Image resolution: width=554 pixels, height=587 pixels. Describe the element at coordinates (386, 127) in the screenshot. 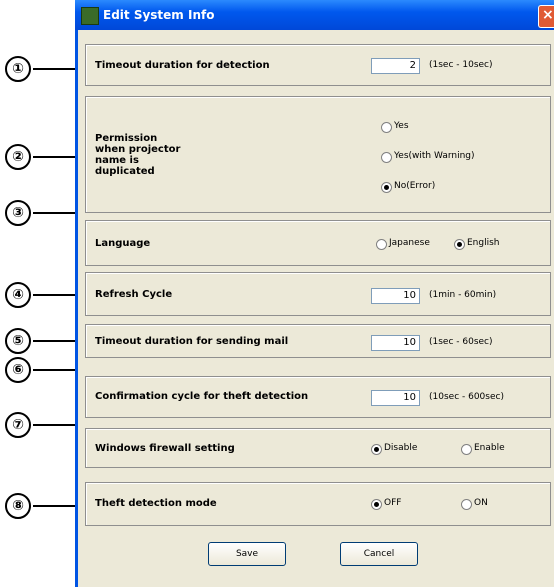

I see `permission-yes-radio` at that location.